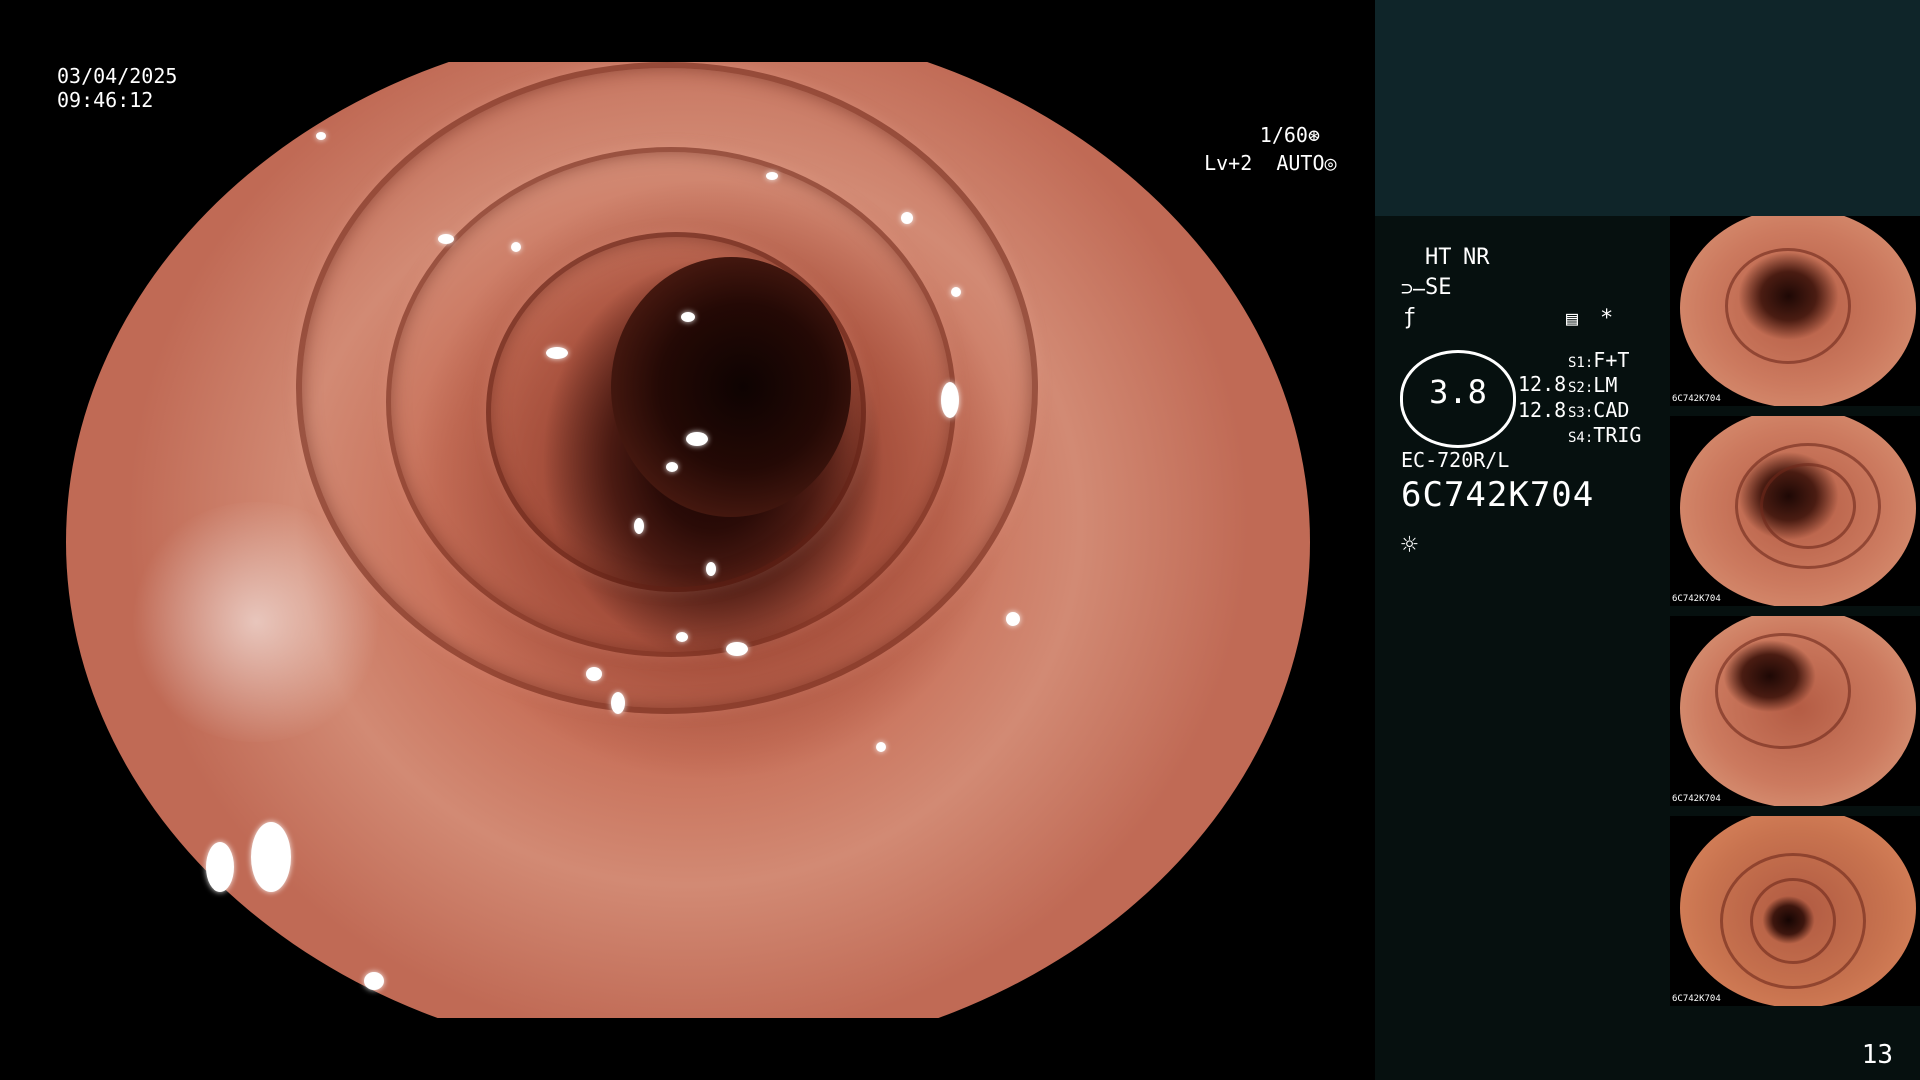 Image resolution: width=1920 pixels, height=1080 pixels. What do you see at coordinates (1410, 317) in the screenshot?
I see `color-enhance-icon: ƒ` at bounding box center [1410, 317].